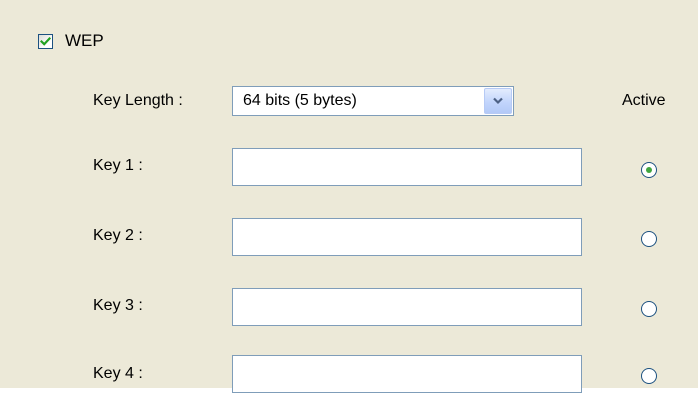  I want to click on key-3-input, so click(407, 307).